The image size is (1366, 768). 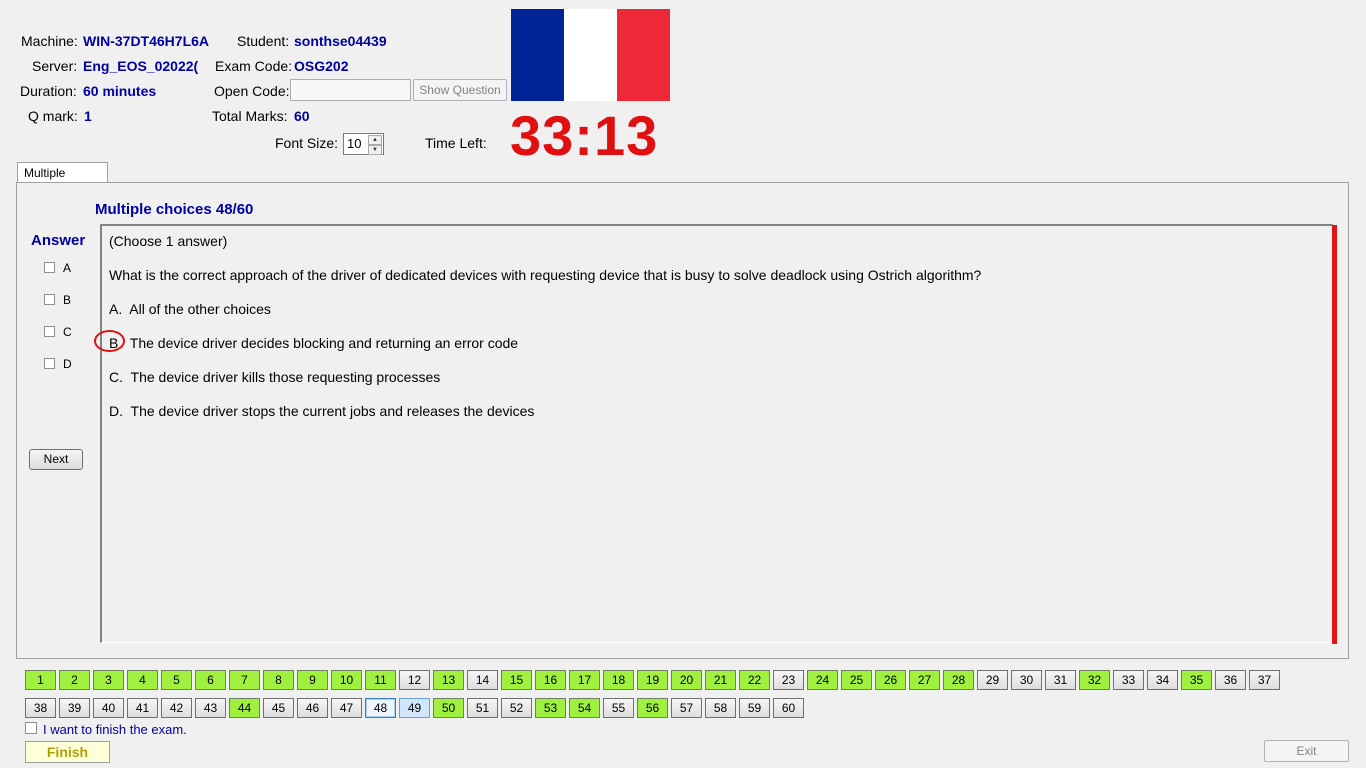 I want to click on question-nav-button: 15, so click(x=516, y=680).